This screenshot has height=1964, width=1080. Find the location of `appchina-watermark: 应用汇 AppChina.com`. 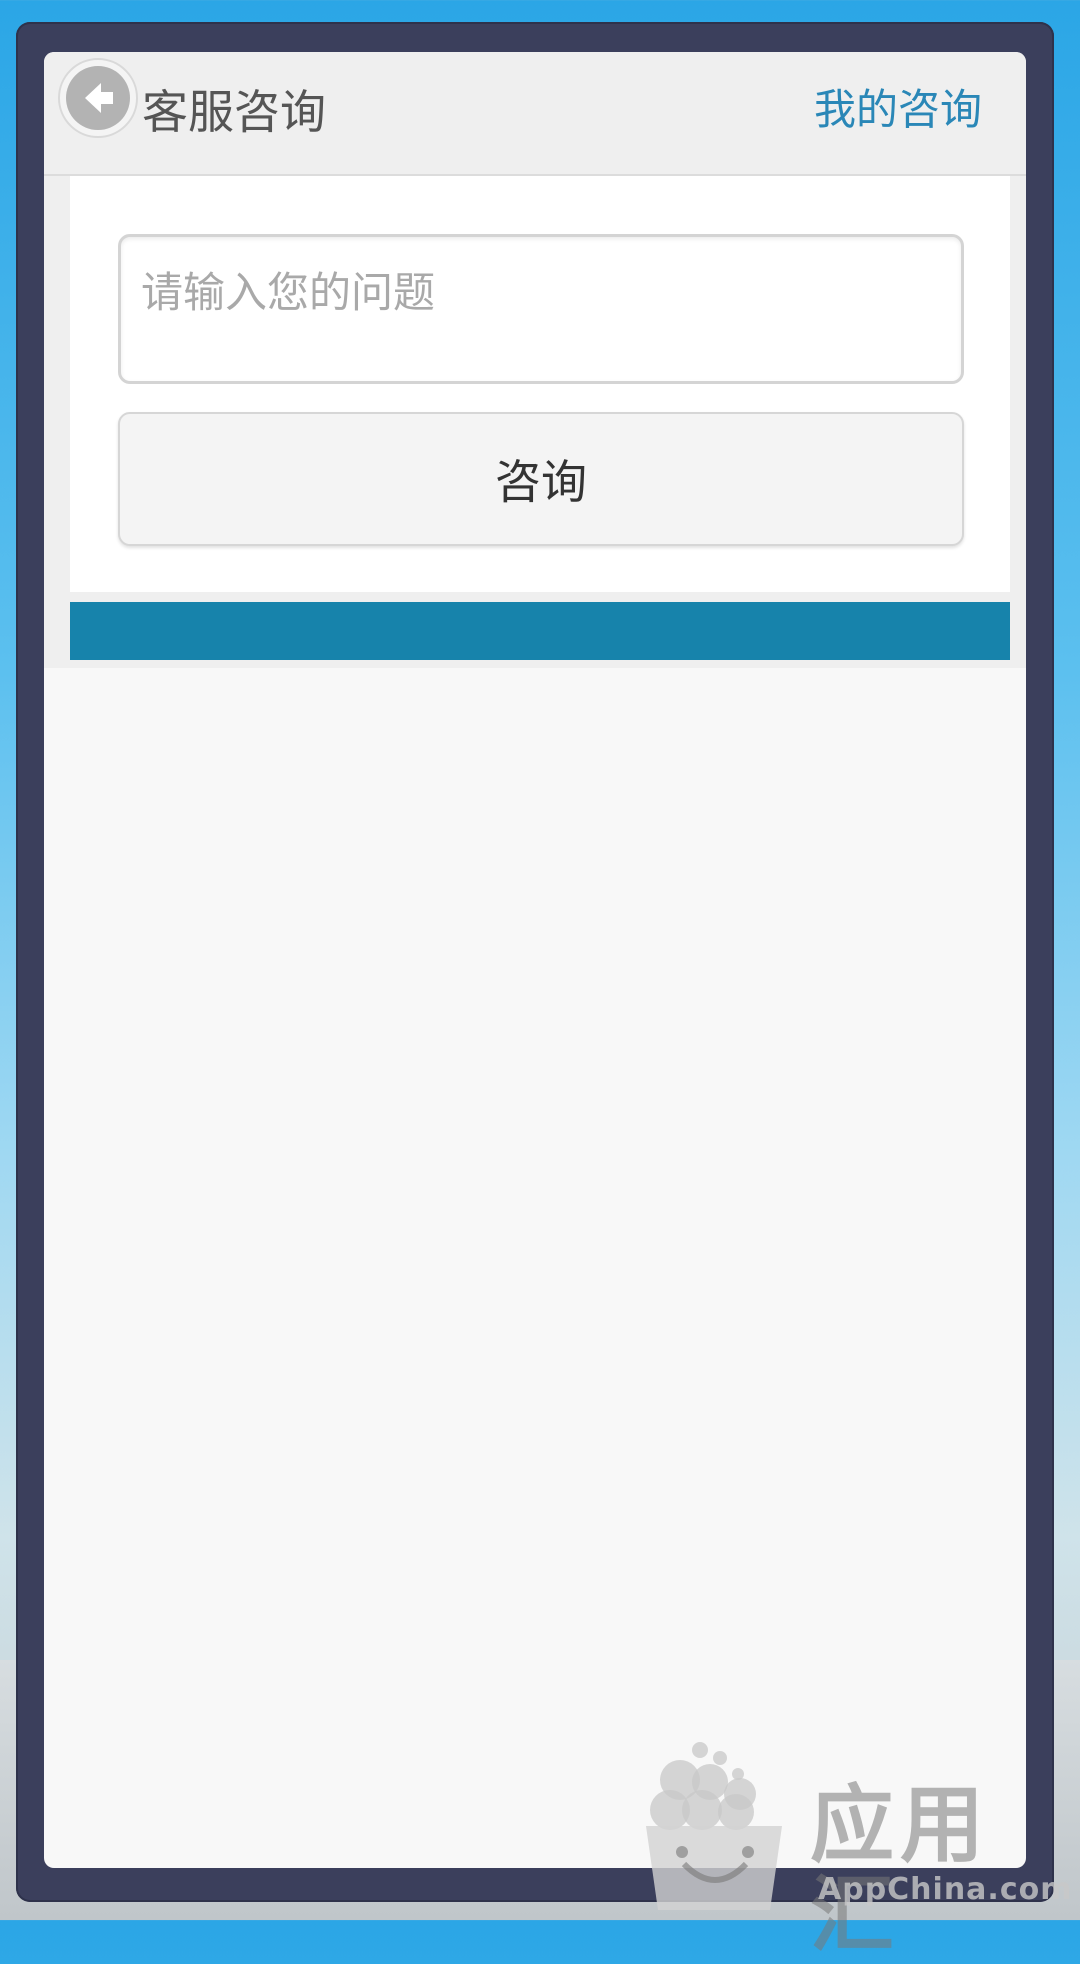

appchina-watermark: 应用汇 AppChina.com is located at coordinates (855, 1850).